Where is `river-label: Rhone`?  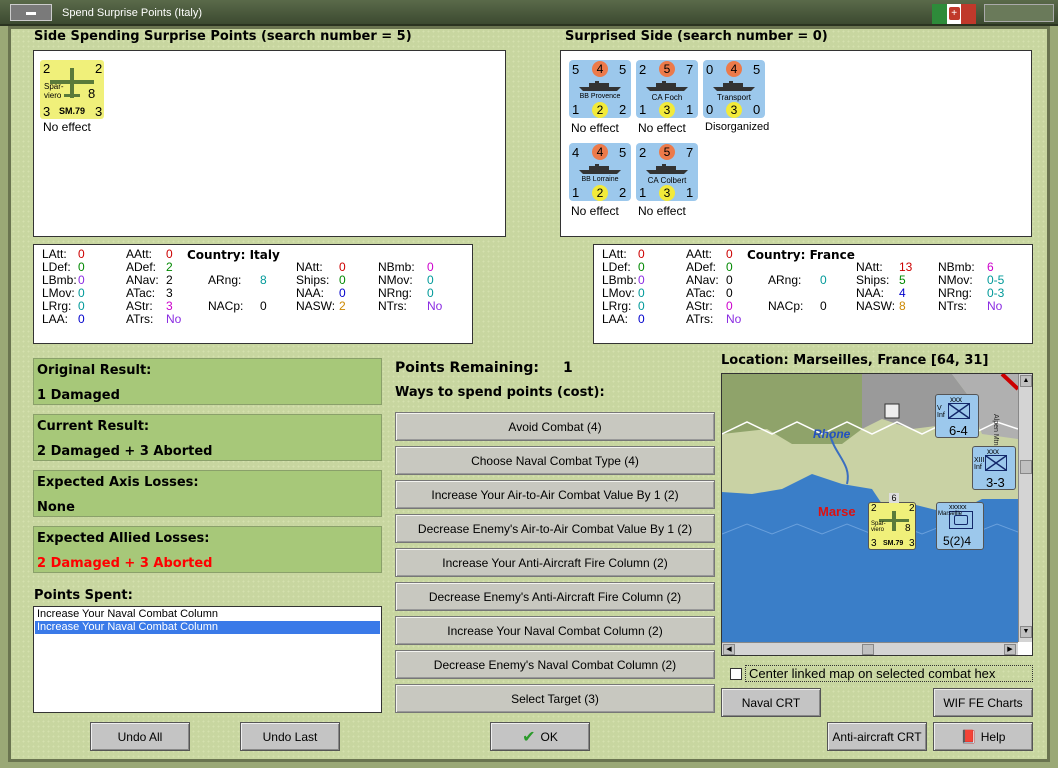
river-label: Rhone is located at coordinates (832, 434).